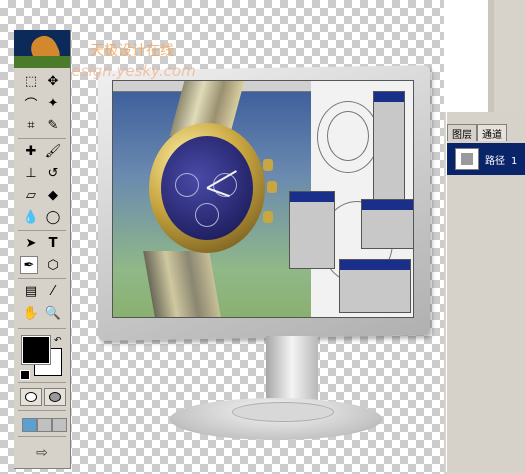 This screenshot has width=525, height=474. I want to click on full-screen-menu-mode-button, so click(44, 425).